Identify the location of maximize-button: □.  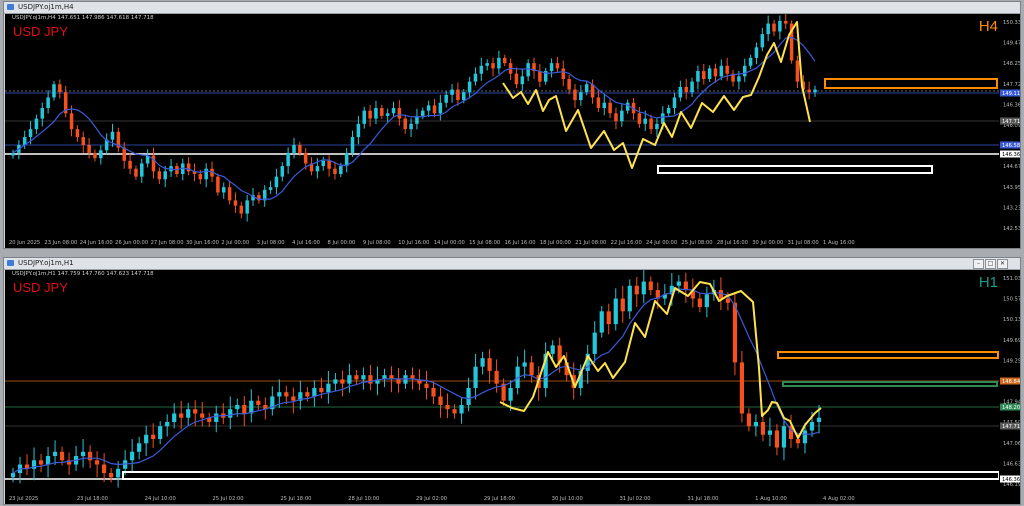
(990, 264).